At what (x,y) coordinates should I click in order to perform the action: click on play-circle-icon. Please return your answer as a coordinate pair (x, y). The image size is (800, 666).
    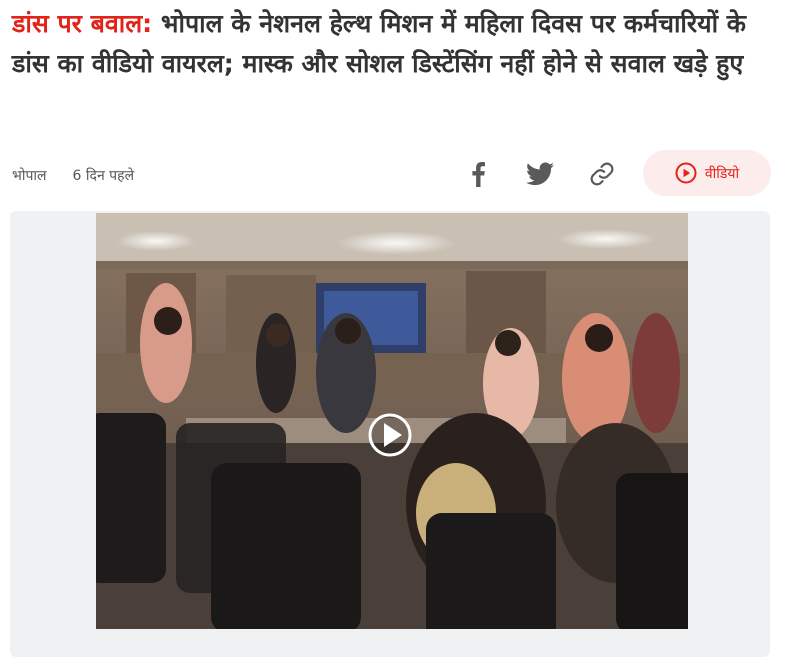
    Looking at the image, I should click on (686, 173).